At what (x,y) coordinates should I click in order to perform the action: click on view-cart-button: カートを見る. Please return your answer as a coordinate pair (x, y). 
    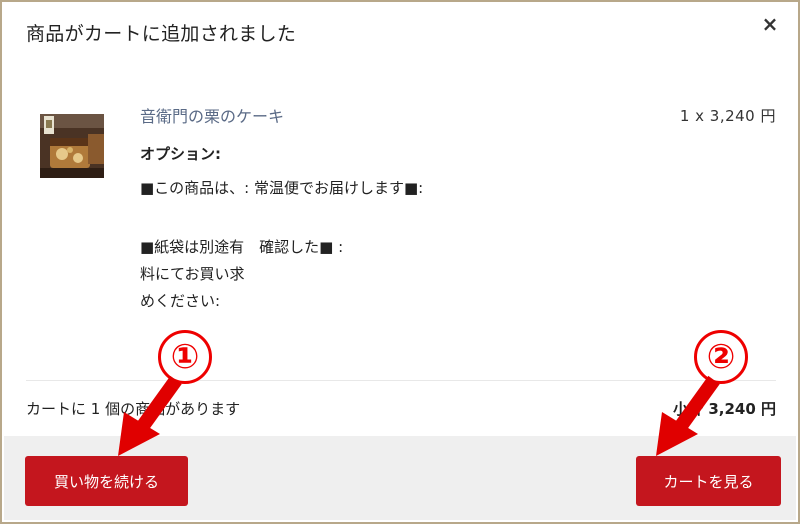
    Looking at the image, I should click on (708, 481).